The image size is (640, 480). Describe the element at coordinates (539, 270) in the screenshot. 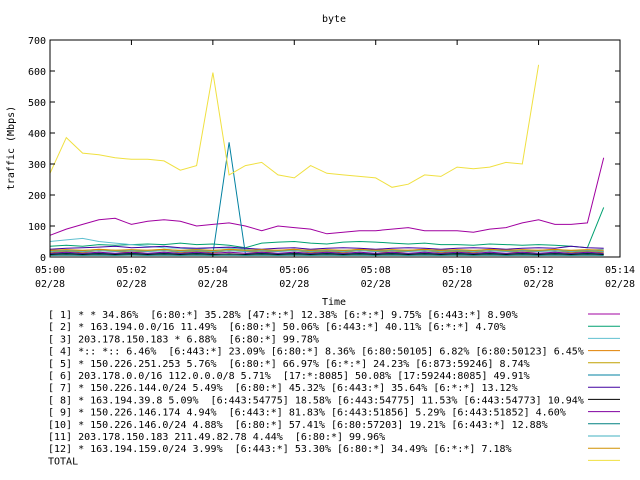

I see `x-tick-label-time: 05:12` at that location.